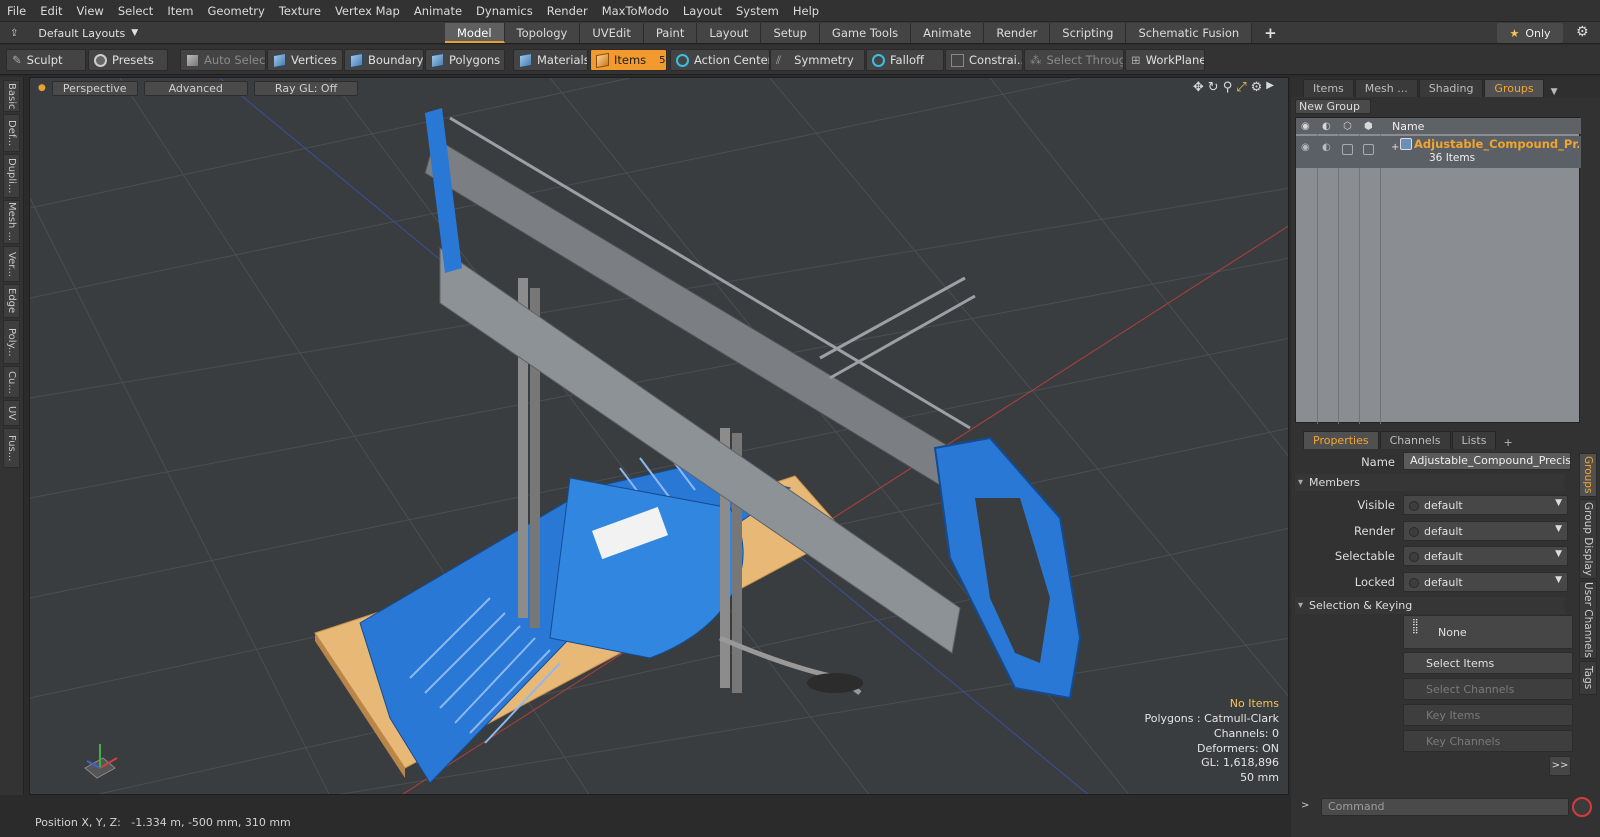  What do you see at coordinates (1530, 33) in the screenshot?
I see `only-toggle: ★ Only` at bounding box center [1530, 33].